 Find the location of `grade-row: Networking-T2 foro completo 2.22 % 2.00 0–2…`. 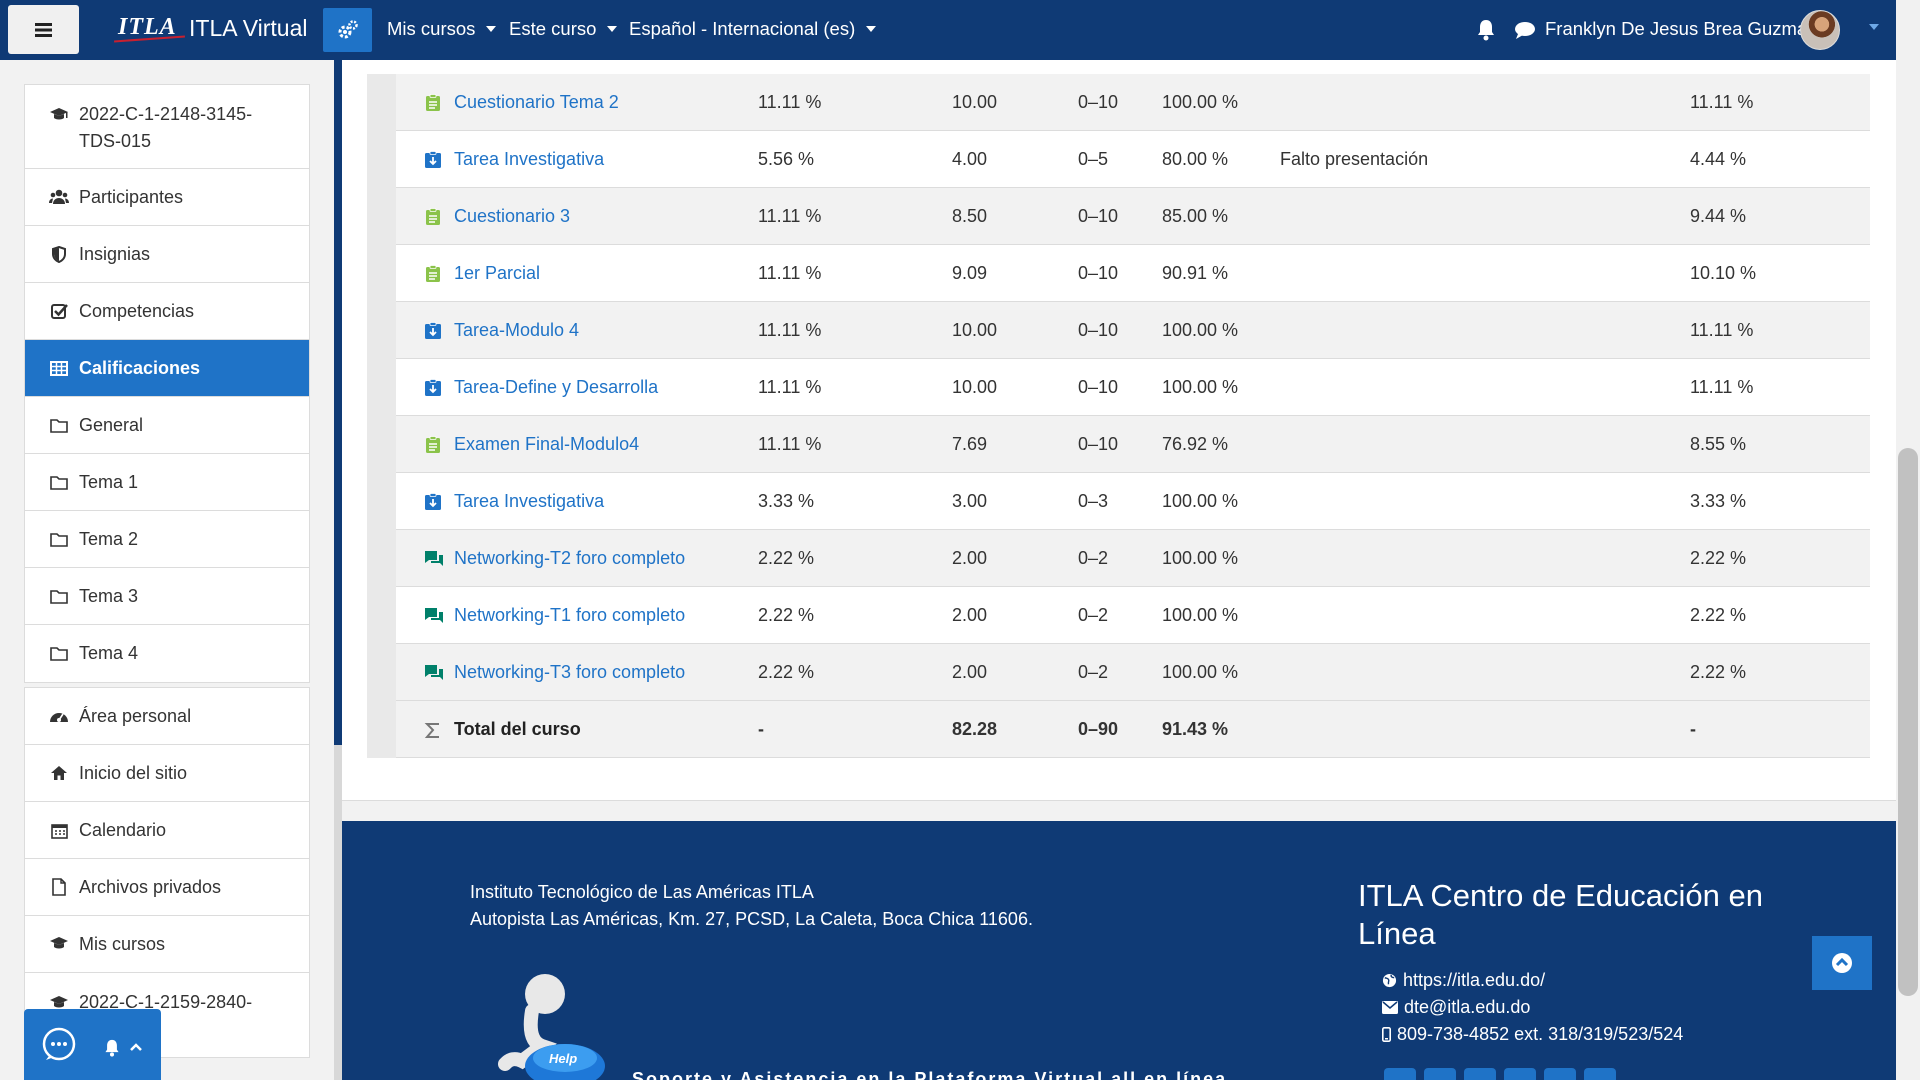

grade-row: Networking-T2 foro completo 2.22 % 2.00 0–2… is located at coordinates (1133, 558).